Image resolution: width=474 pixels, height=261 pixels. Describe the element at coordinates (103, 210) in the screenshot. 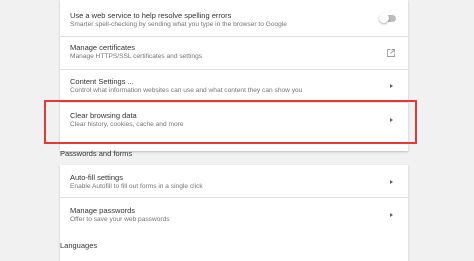

I see `manage-passwords-title: Manage passwords` at that location.